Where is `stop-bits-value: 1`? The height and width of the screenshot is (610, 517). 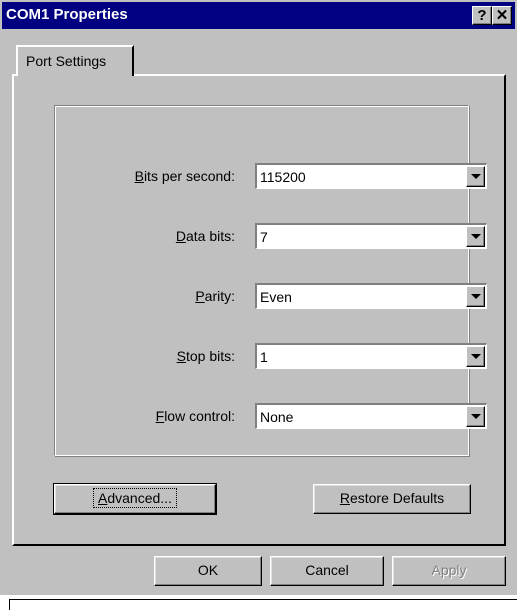 stop-bits-value: 1 is located at coordinates (264, 357).